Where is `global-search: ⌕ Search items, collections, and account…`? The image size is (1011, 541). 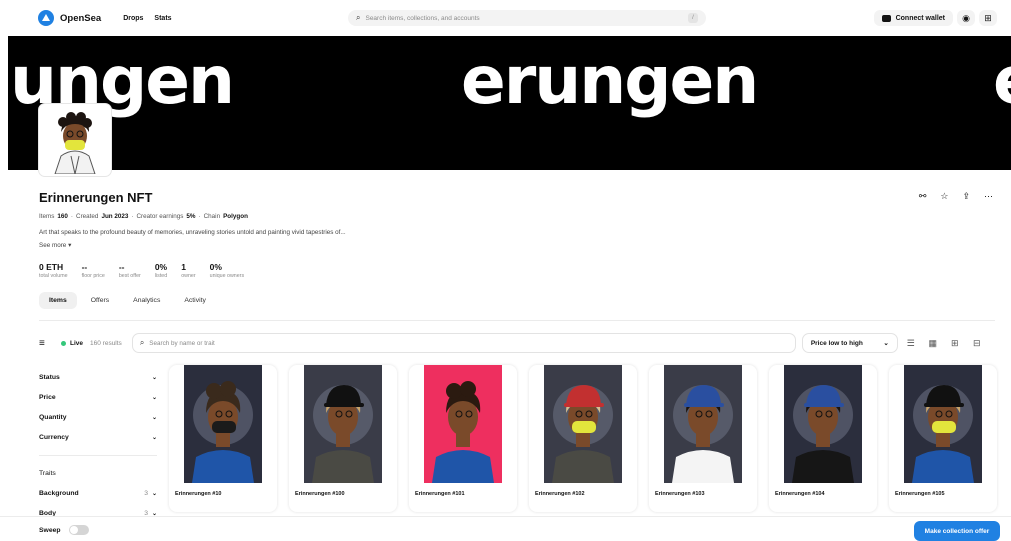
global-search: ⌕ Search items, collections, and account… is located at coordinates (527, 18).